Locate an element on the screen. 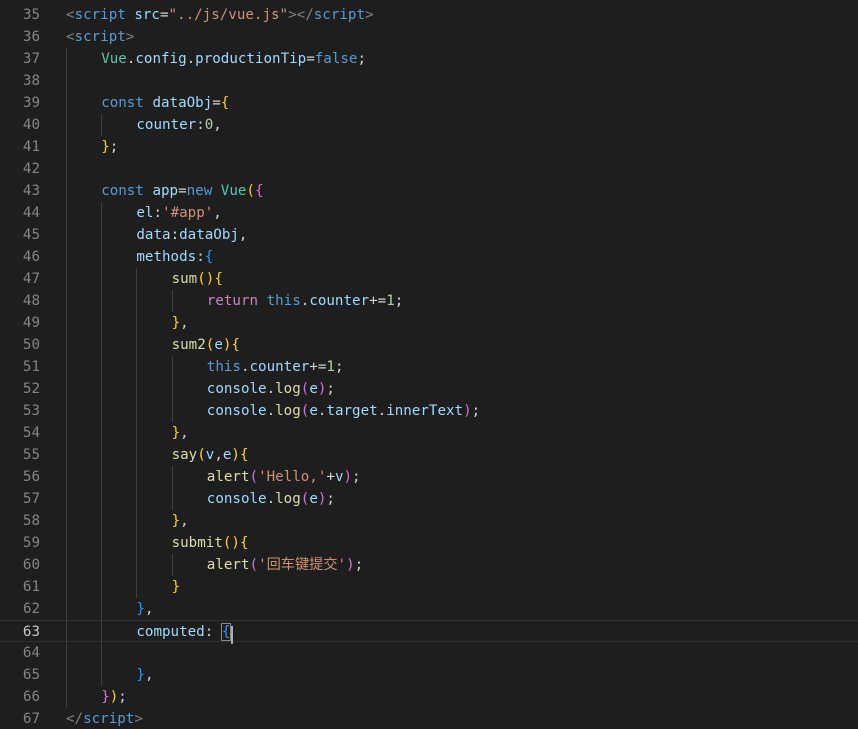 This screenshot has width=858, height=729. code-line: 45 data:dataObj, is located at coordinates (429, 235).